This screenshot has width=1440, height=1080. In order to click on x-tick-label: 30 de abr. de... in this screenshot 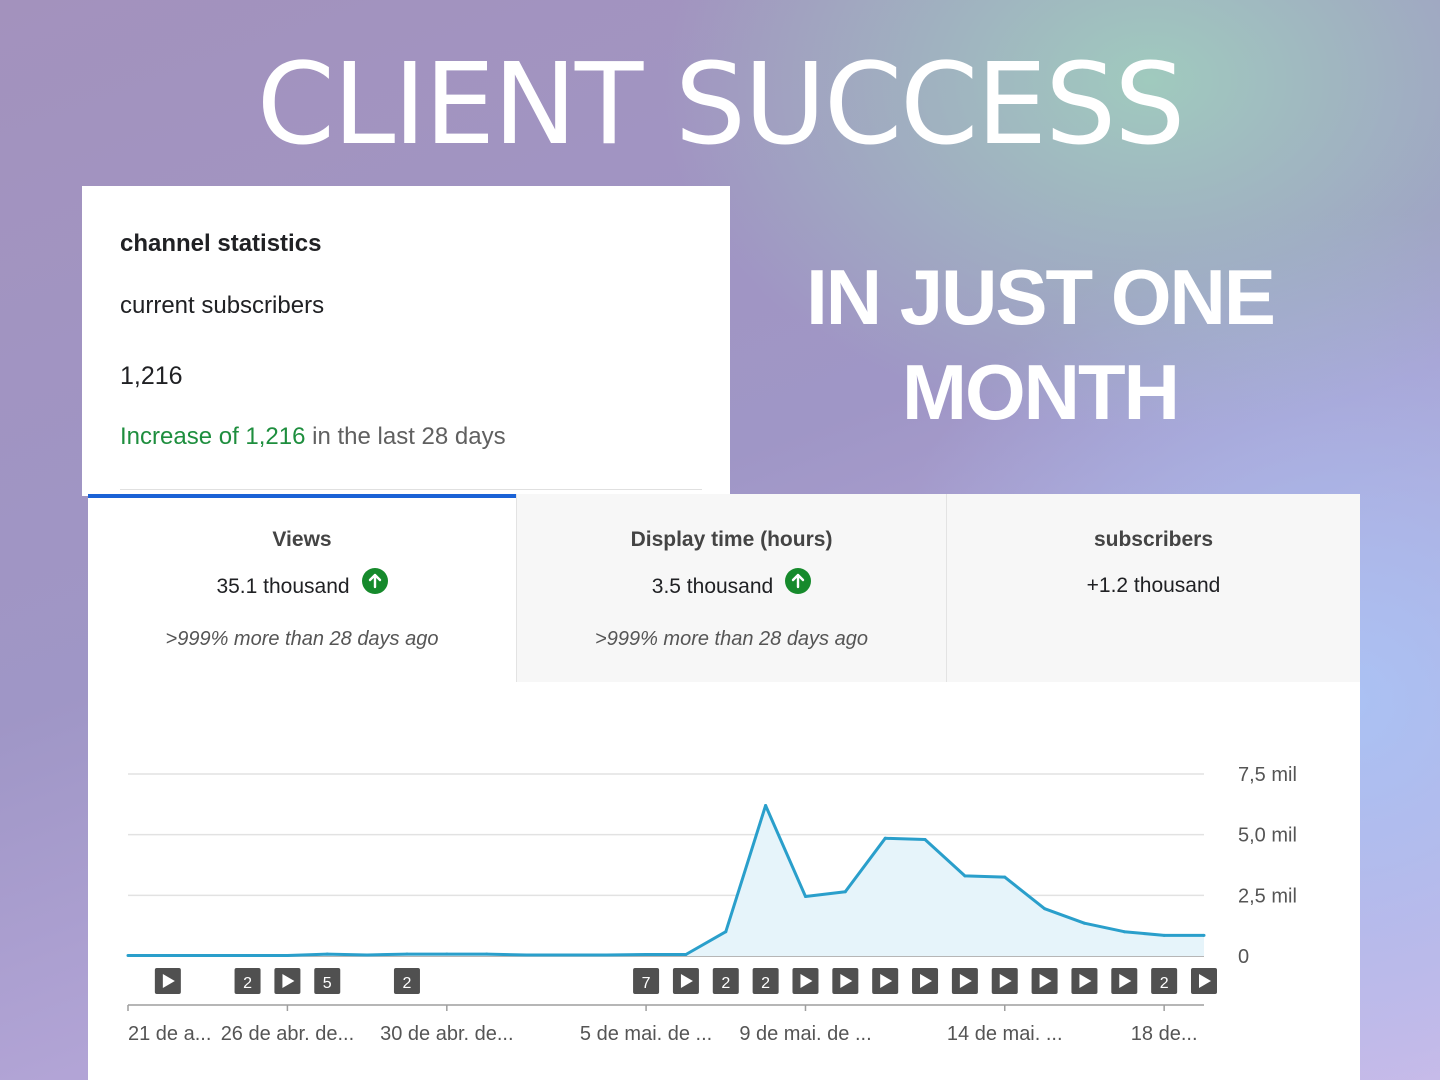, I will do `click(446, 1034)`.